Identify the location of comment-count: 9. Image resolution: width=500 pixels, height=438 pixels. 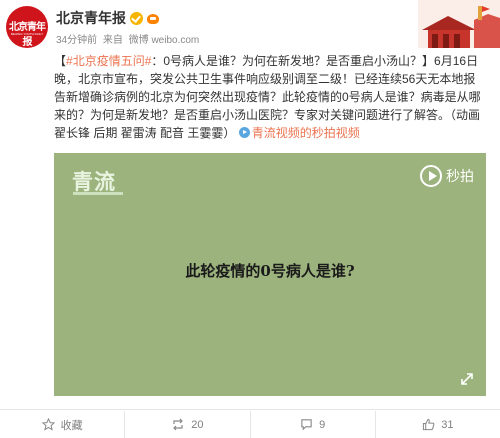
(322, 424).